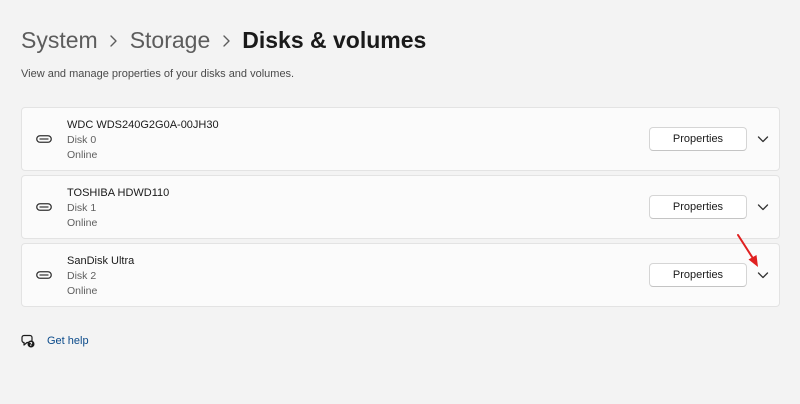 This screenshot has height=404, width=800. I want to click on help-chat-icon: ?, so click(28, 341).